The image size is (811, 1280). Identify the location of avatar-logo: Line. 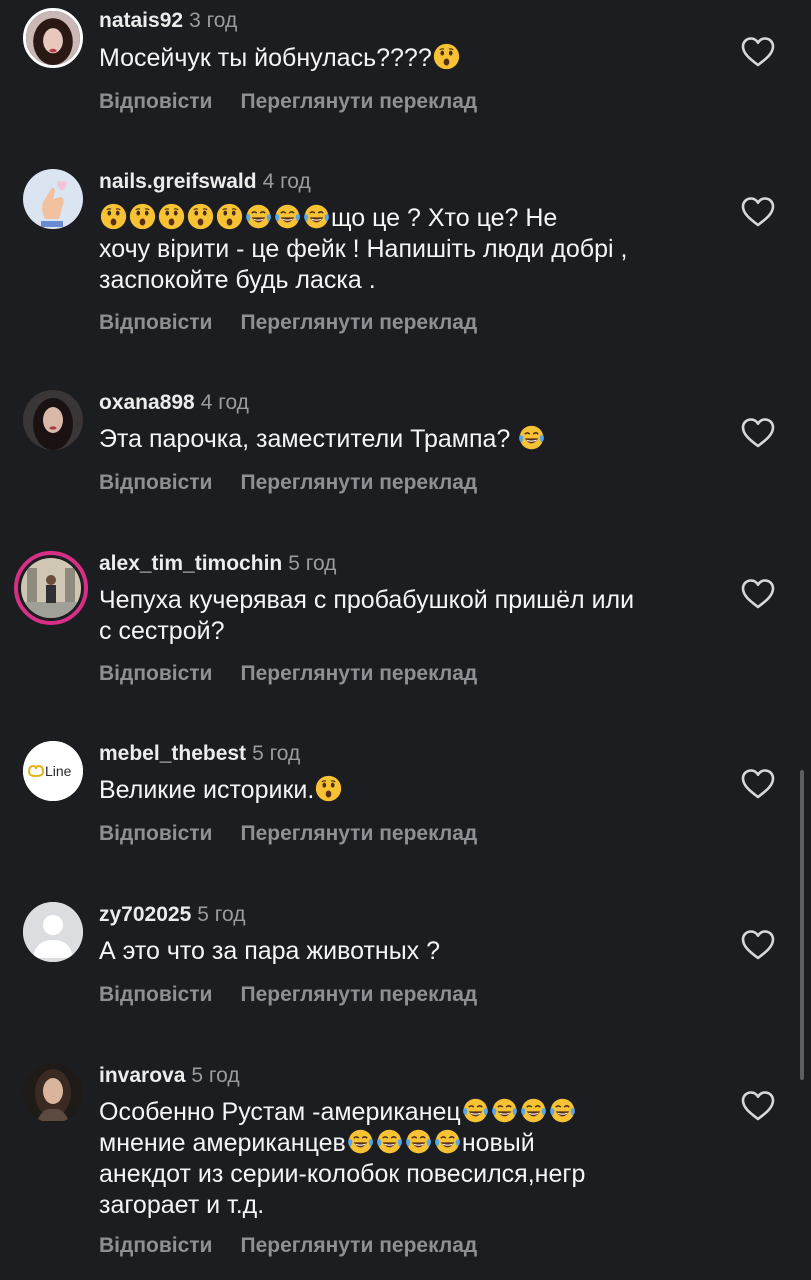
(53, 771).